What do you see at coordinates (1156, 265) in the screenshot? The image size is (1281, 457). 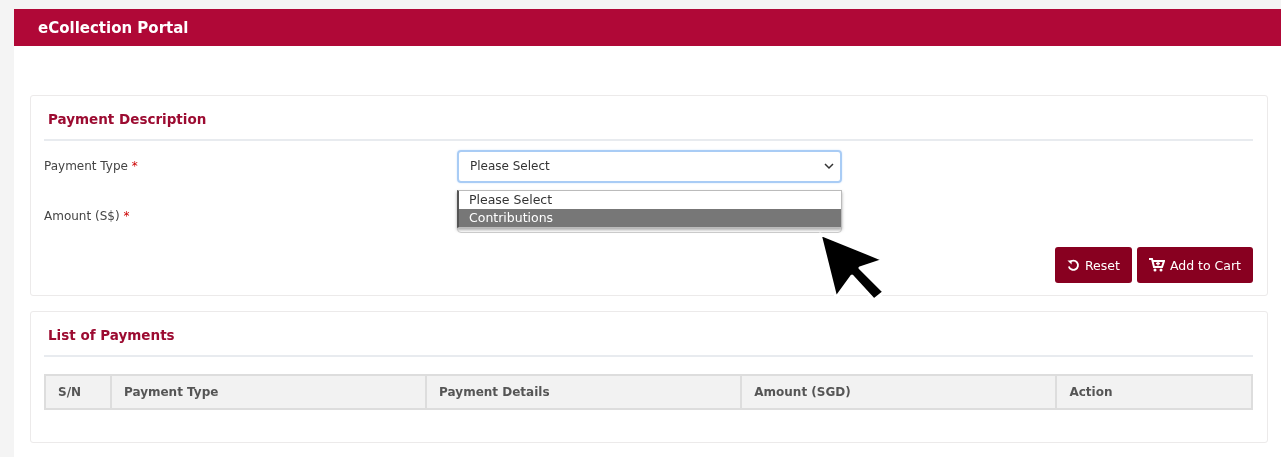 I see `cart-icon` at bounding box center [1156, 265].